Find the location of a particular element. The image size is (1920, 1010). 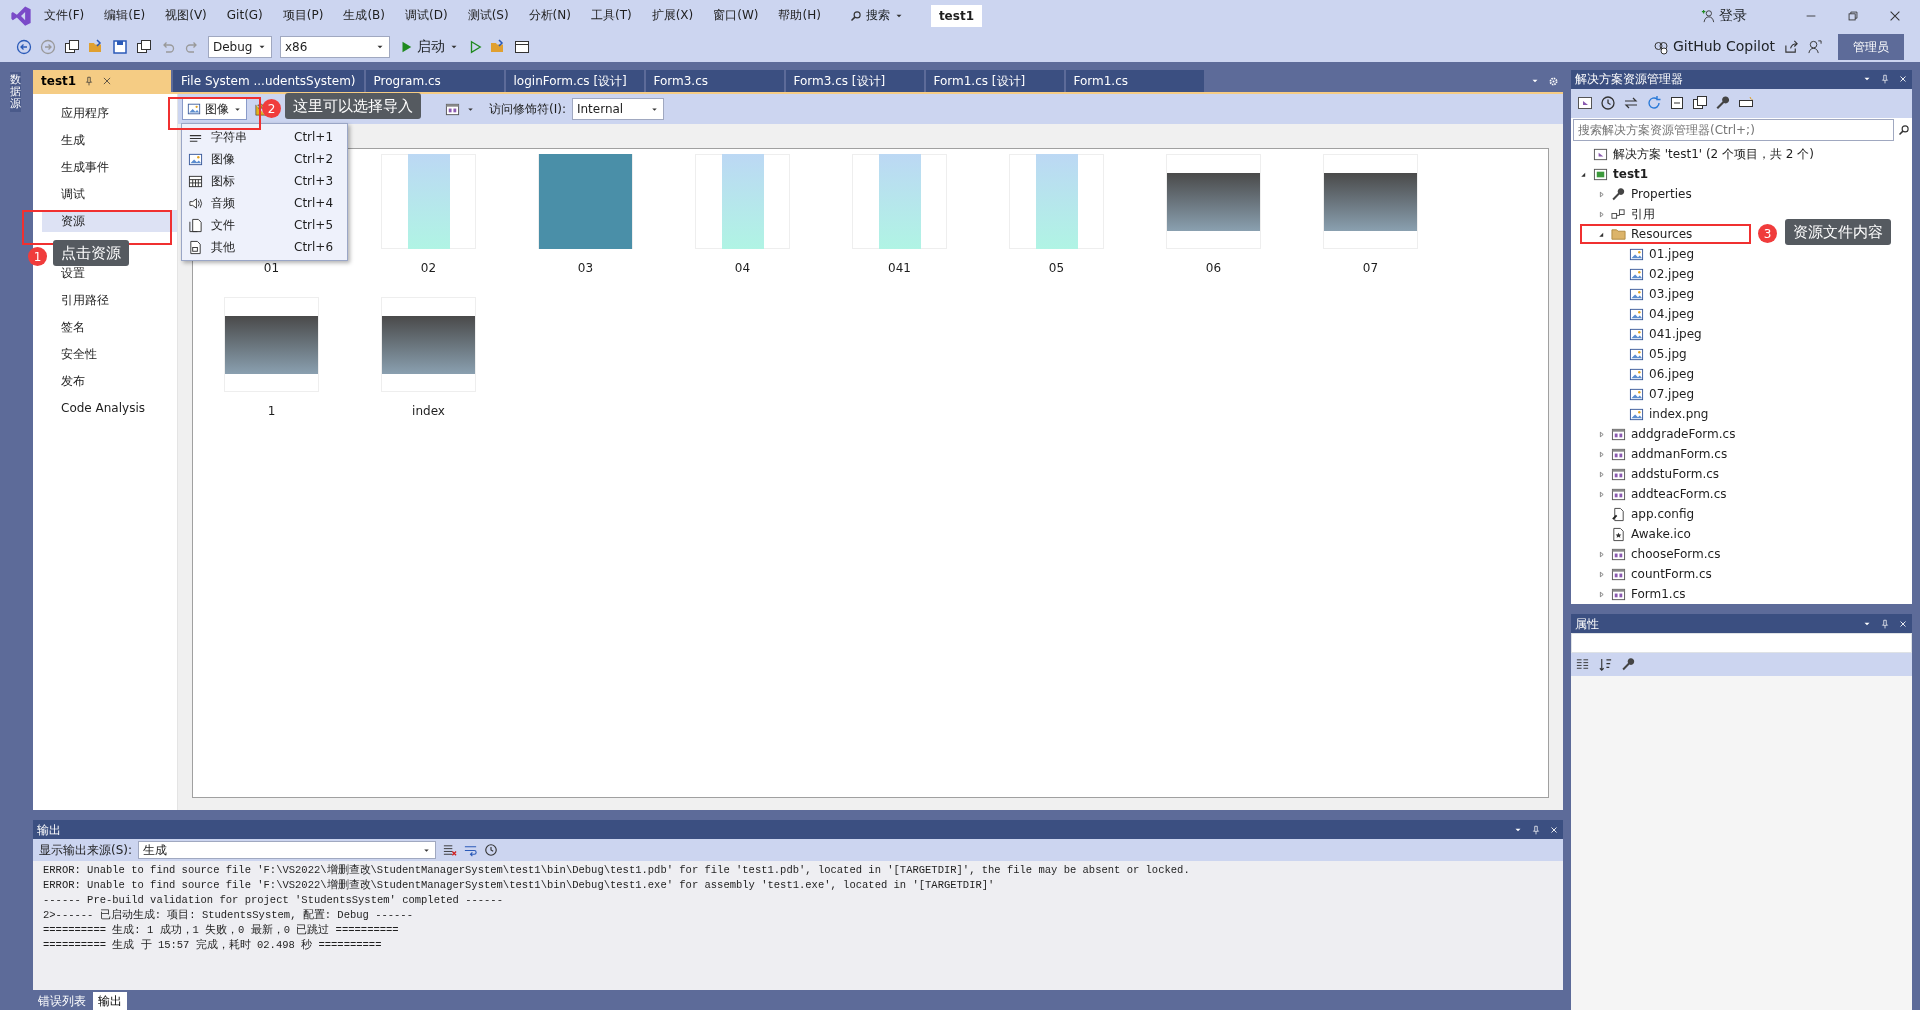

menu-item: 视图(V) is located at coordinates (186, 15).